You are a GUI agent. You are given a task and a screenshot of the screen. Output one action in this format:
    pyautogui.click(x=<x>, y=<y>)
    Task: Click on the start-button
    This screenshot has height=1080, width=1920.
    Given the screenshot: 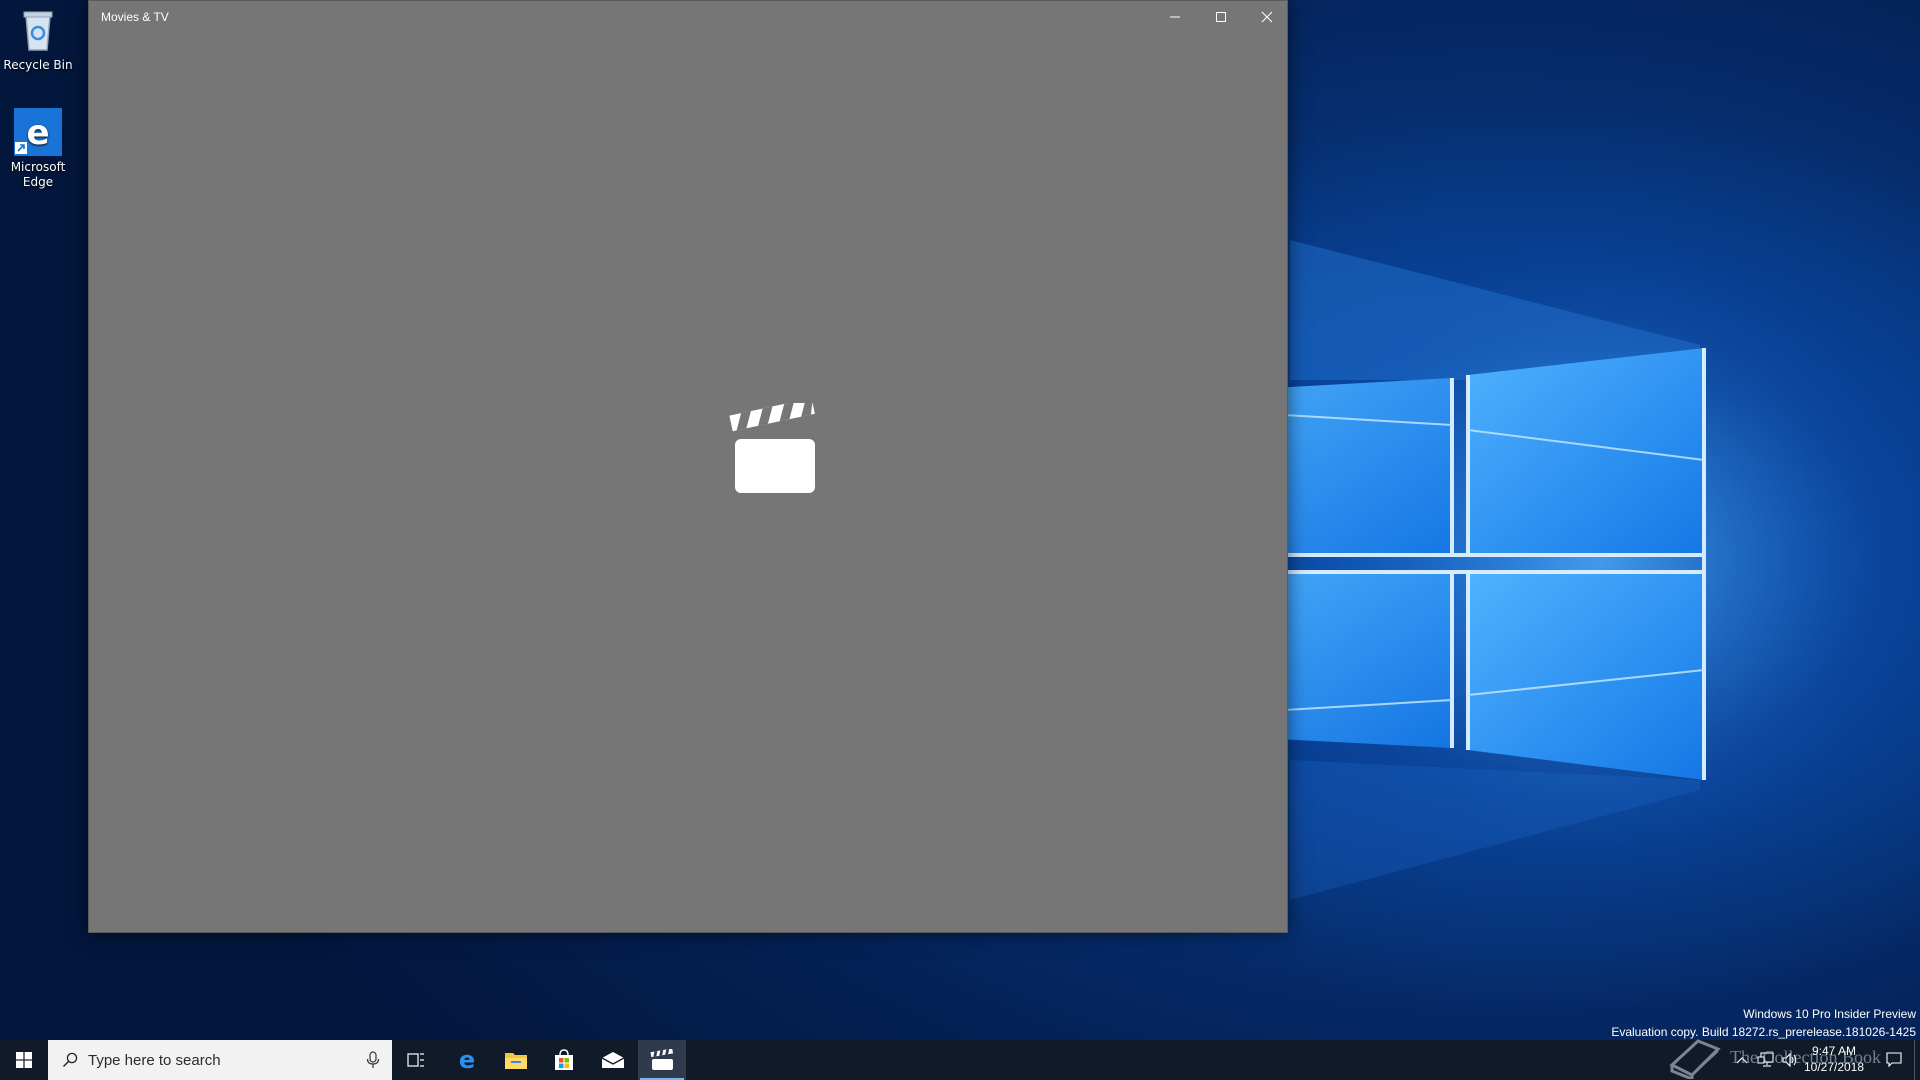 What is the action you would take?
    pyautogui.click(x=24, y=1060)
    